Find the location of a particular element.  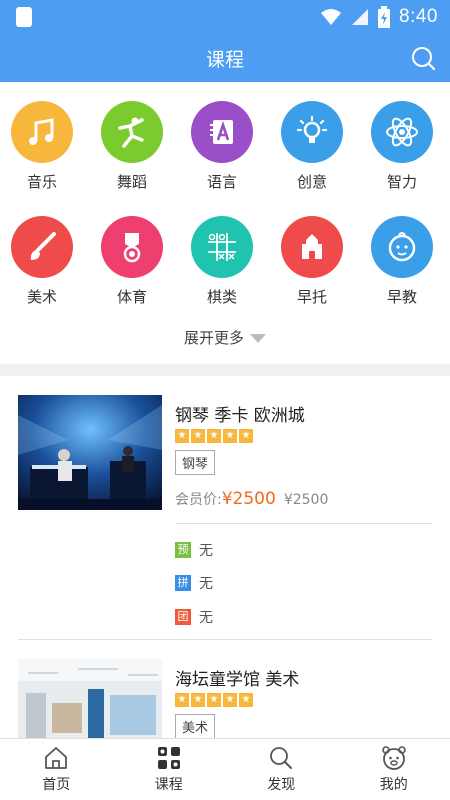

courses-grid-icon is located at coordinates (168, 758).